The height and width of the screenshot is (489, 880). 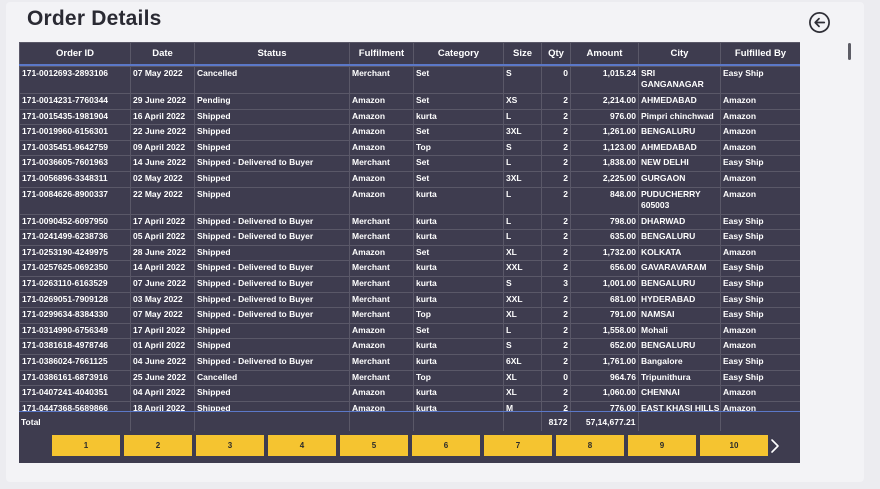 What do you see at coordinates (272, 362) in the screenshot?
I see `cell-status: Shipped - Delivered to Buyer` at bounding box center [272, 362].